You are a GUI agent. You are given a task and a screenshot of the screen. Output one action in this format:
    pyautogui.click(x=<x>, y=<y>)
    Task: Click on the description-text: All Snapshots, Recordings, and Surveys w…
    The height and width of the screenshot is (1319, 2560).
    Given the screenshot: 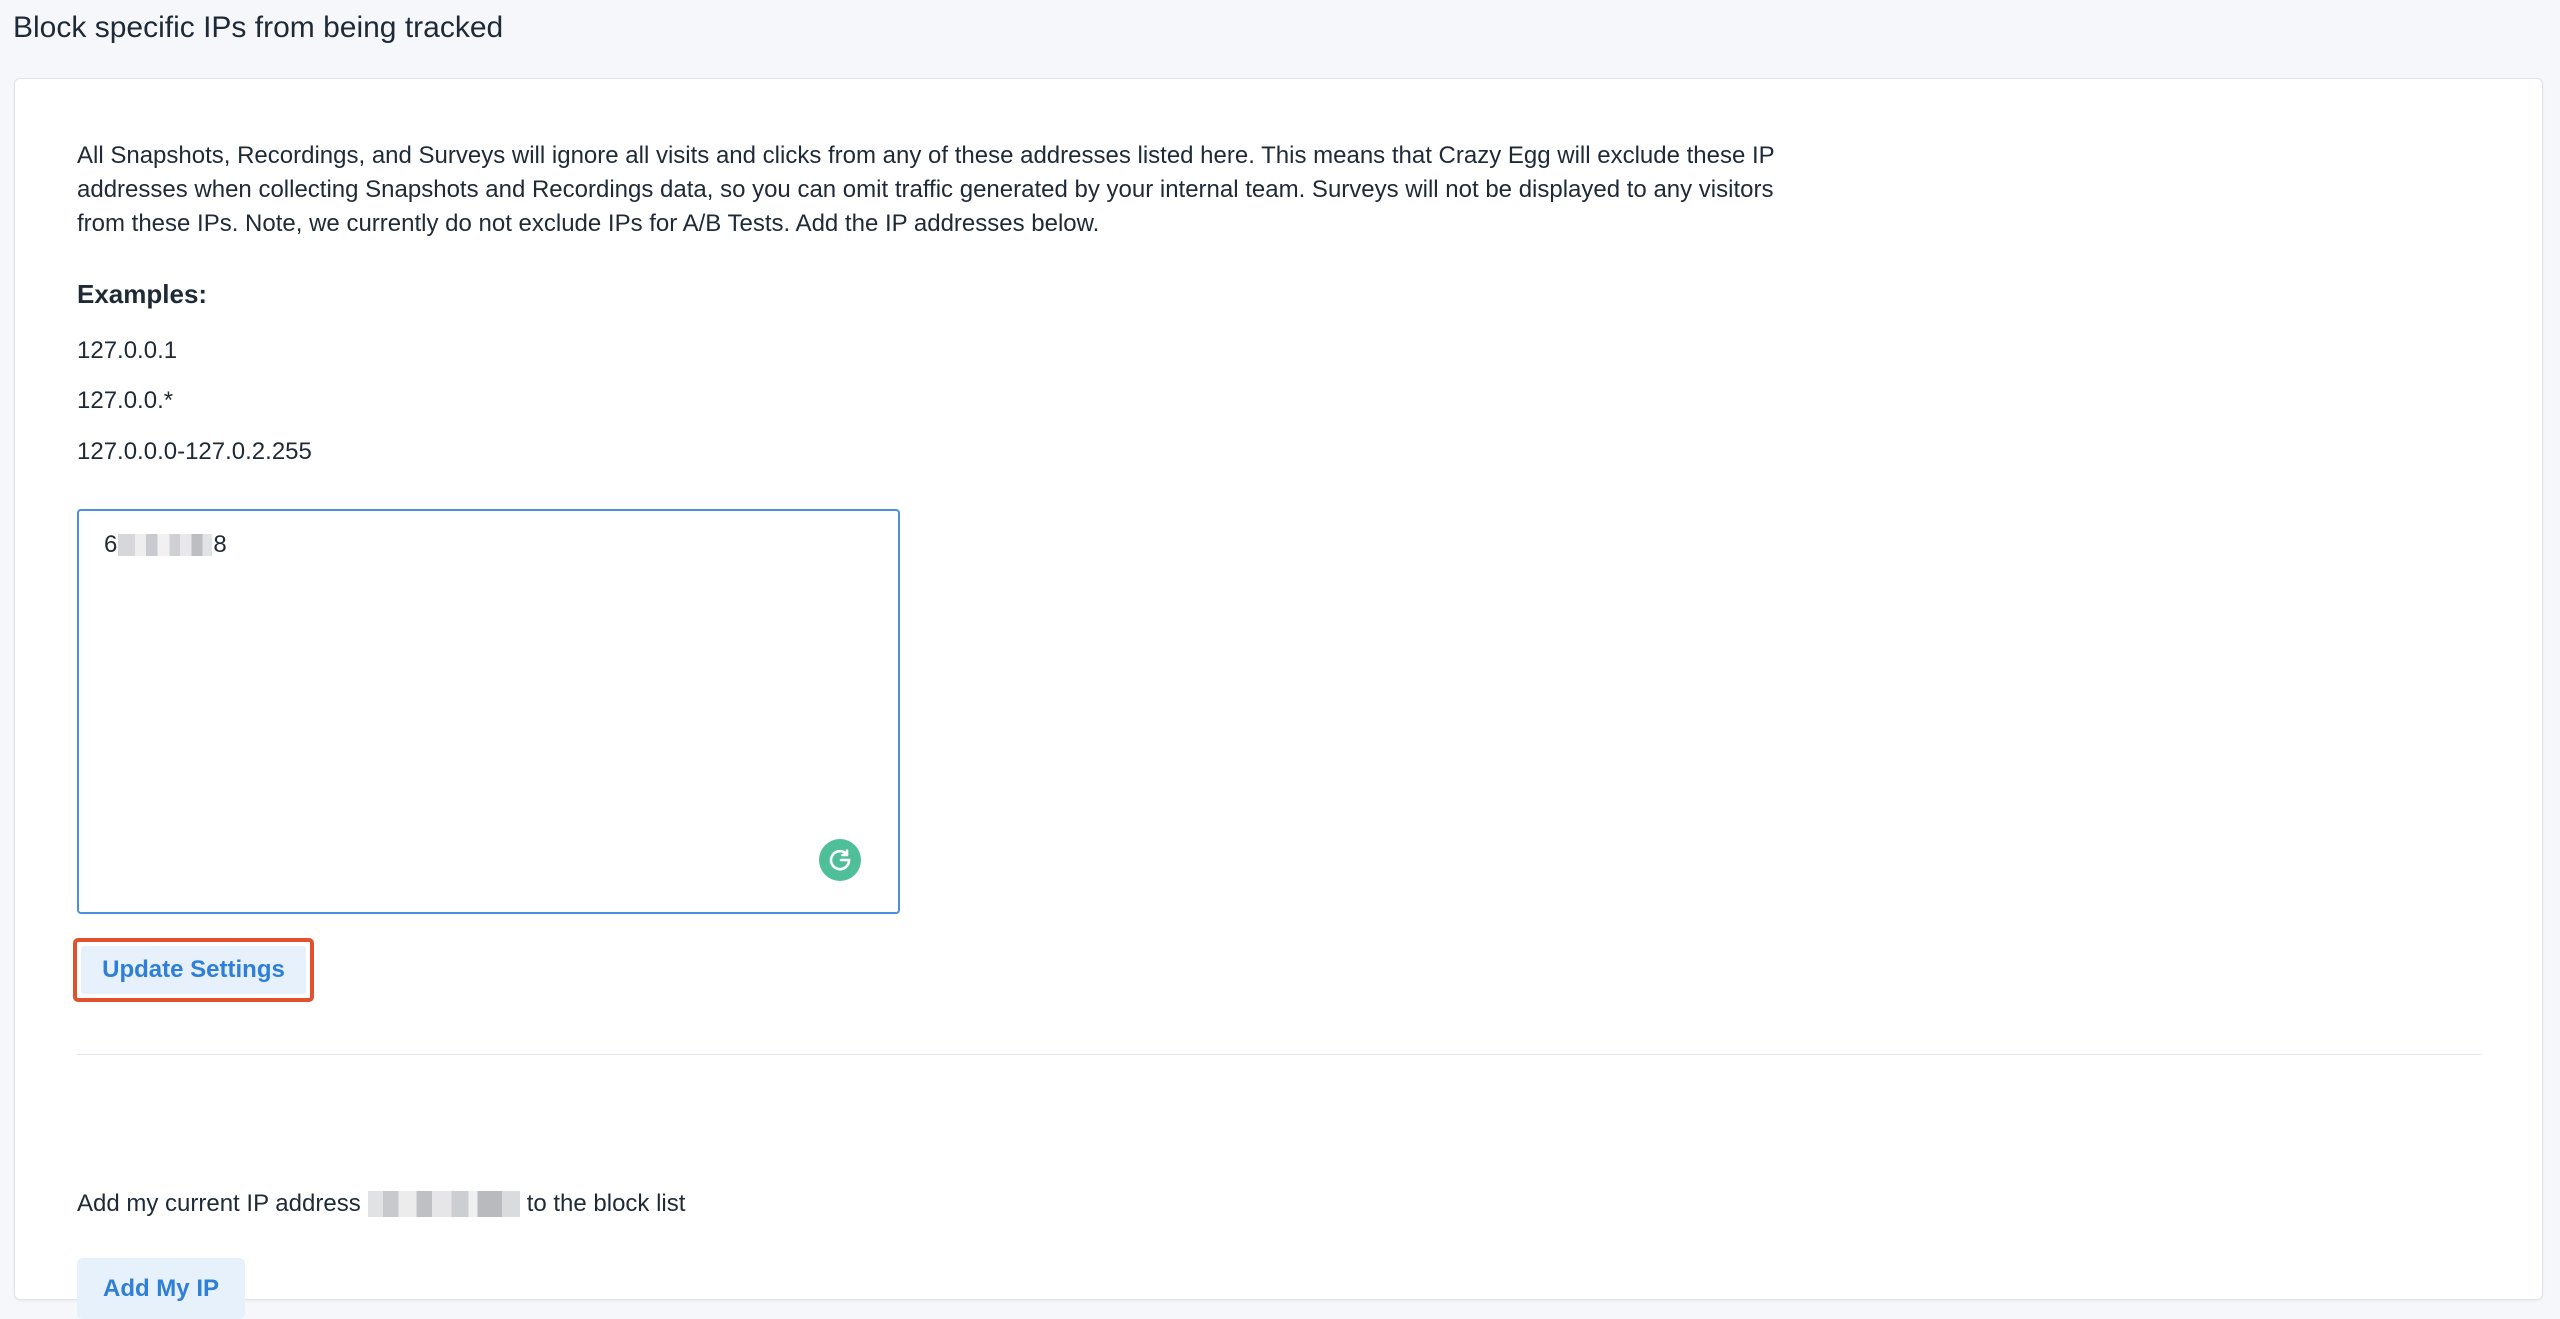 What is the action you would take?
    pyautogui.click(x=926, y=189)
    